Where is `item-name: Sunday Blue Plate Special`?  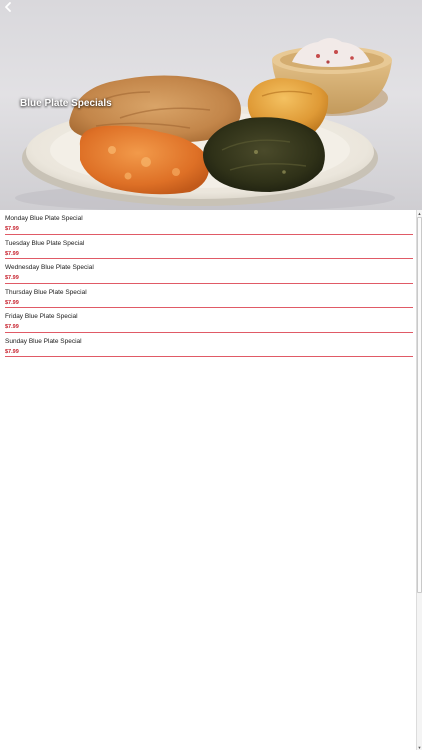 item-name: Sunday Blue Plate Special is located at coordinates (43, 341).